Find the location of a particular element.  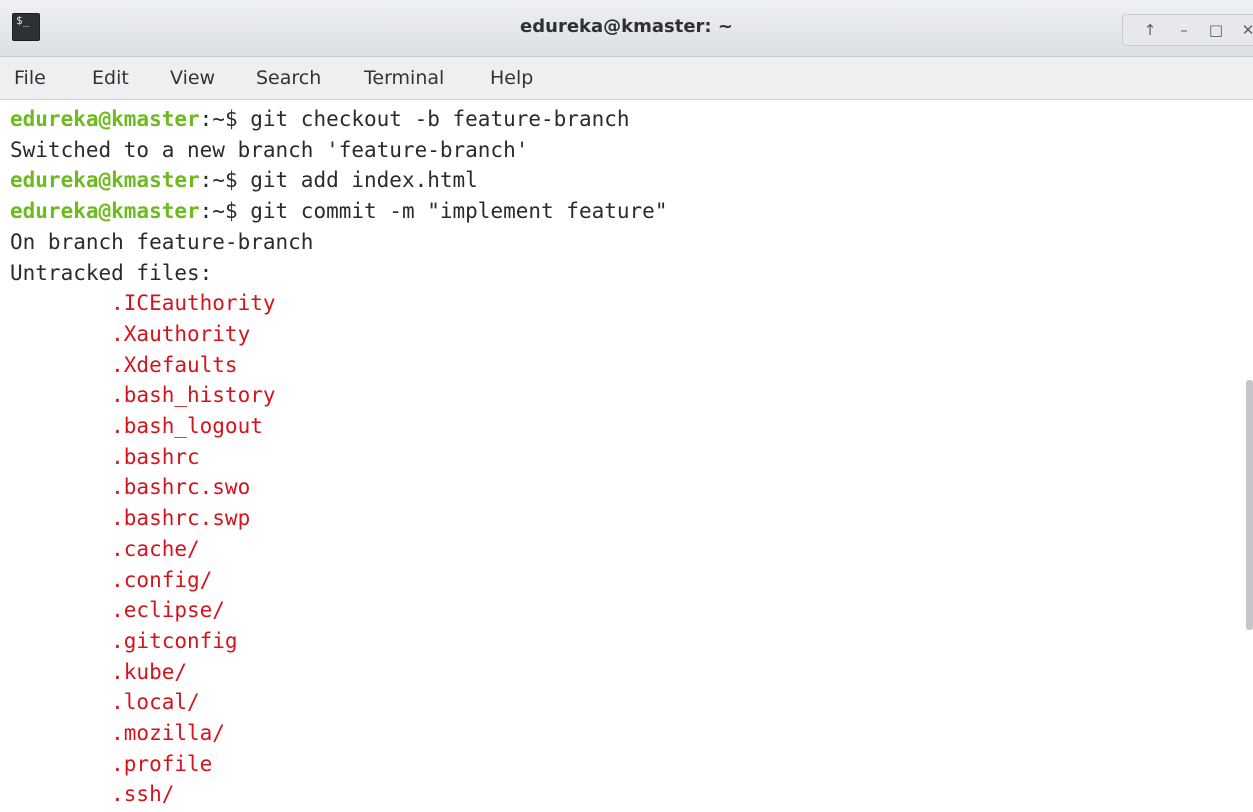

untracked-file: .eclipse/ is located at coordinates (117, 610).